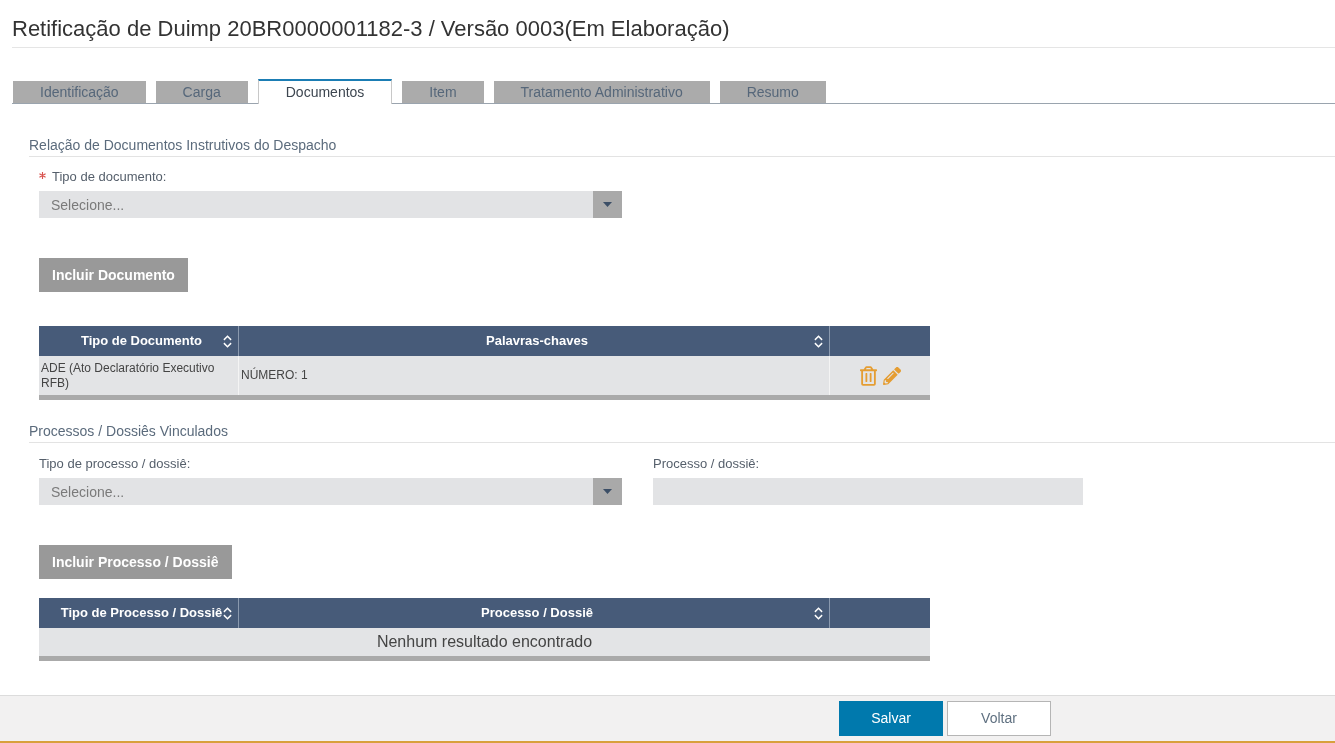  What do you see at coordinates (601, 92) in the screenshot?
I see `tab: Tratamento Administrativo` at bounding box center [601, 92].